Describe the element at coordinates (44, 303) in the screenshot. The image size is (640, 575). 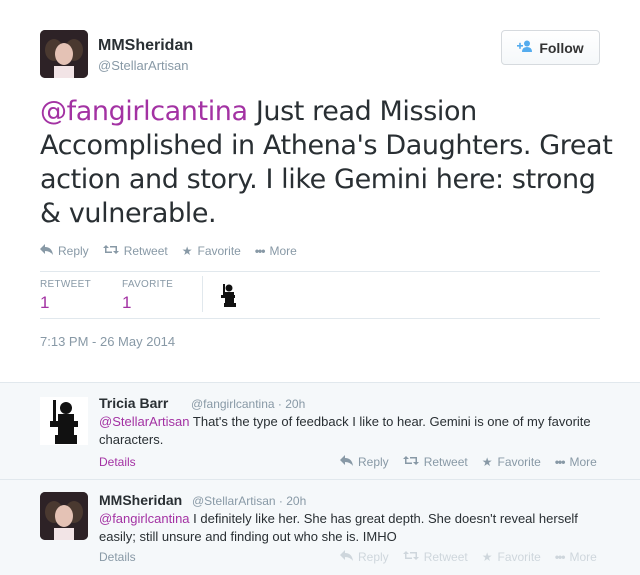
I see `retweet-count: 1` at that location.